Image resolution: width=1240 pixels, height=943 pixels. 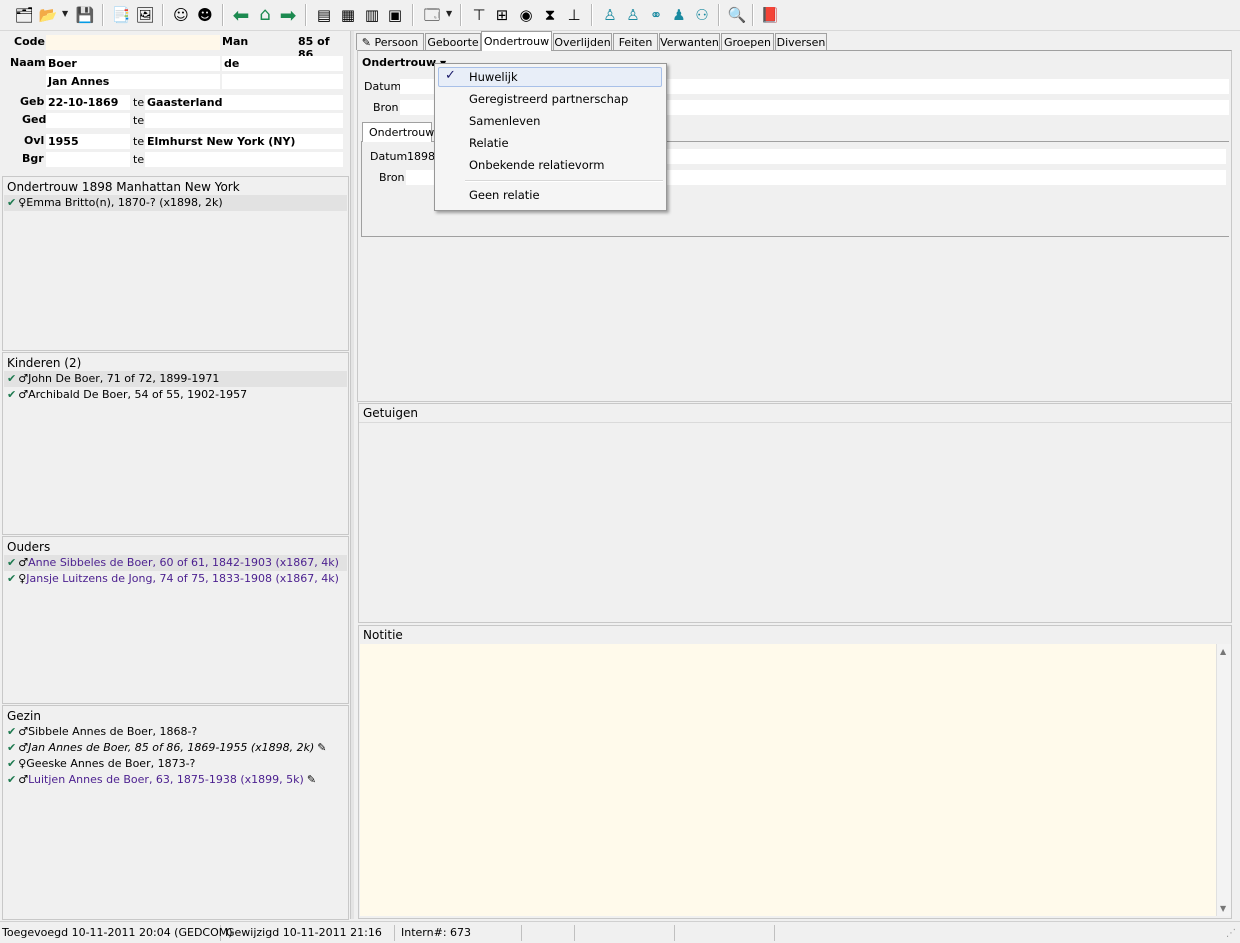 What do you see at coordinates (88, 159) in the screenshot?
I see `bgr-date-field` at bounding box center [88, 159].